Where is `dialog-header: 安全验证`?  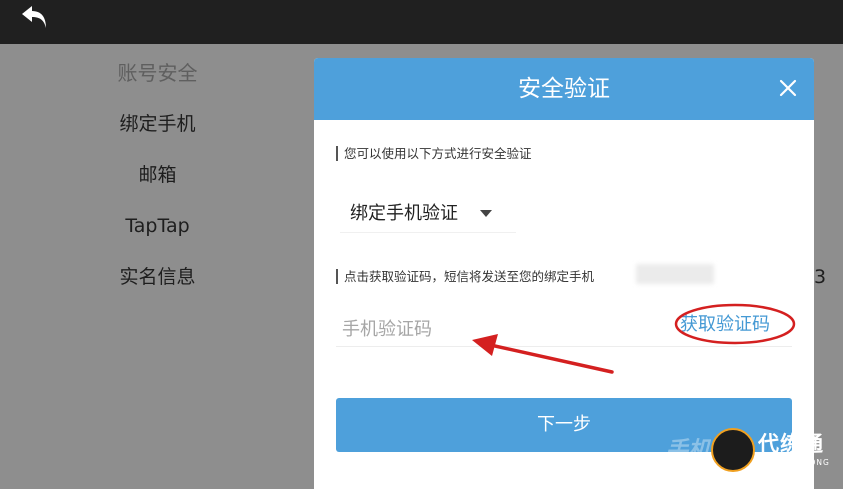
dialog-header: 安全验证 is located at coordinates (564, 89).